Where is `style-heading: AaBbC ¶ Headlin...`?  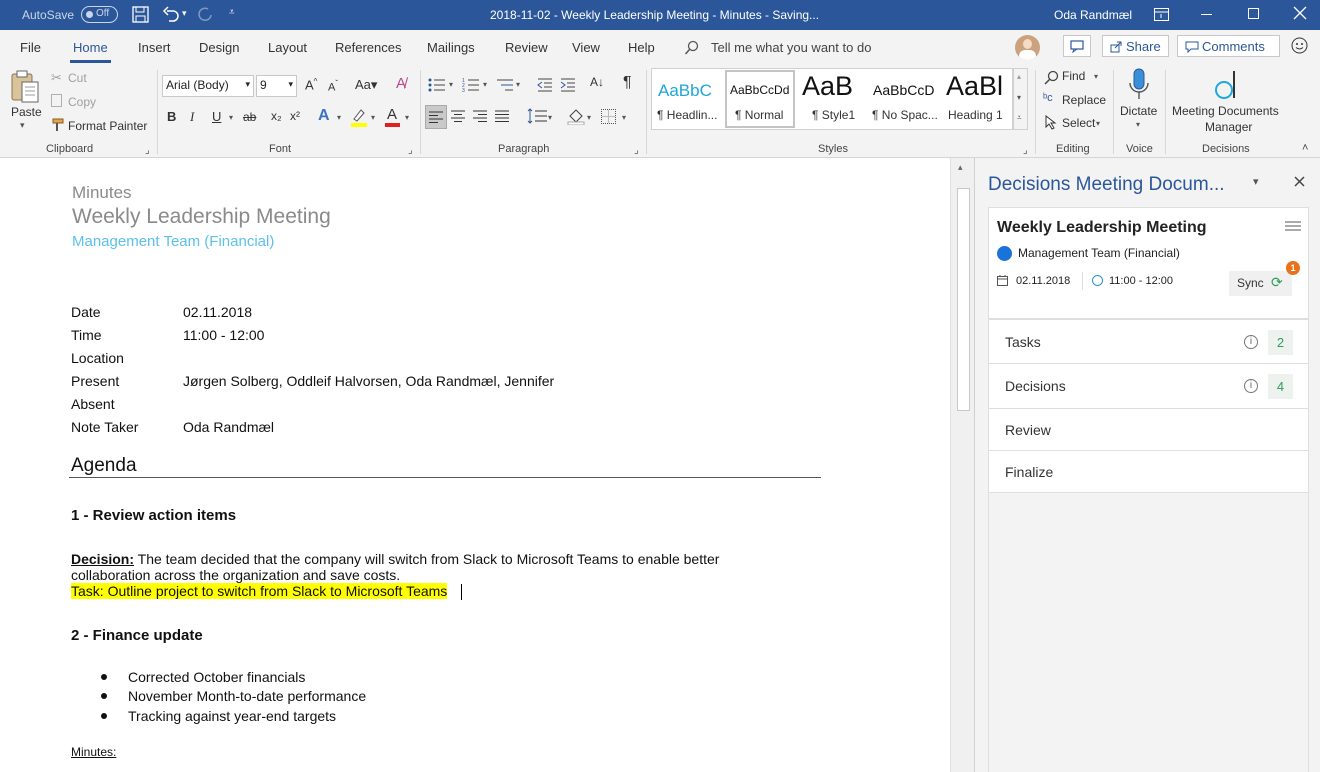 style-heading: AaBbC ¶ Headlin... is located at coordinates (687, 99).